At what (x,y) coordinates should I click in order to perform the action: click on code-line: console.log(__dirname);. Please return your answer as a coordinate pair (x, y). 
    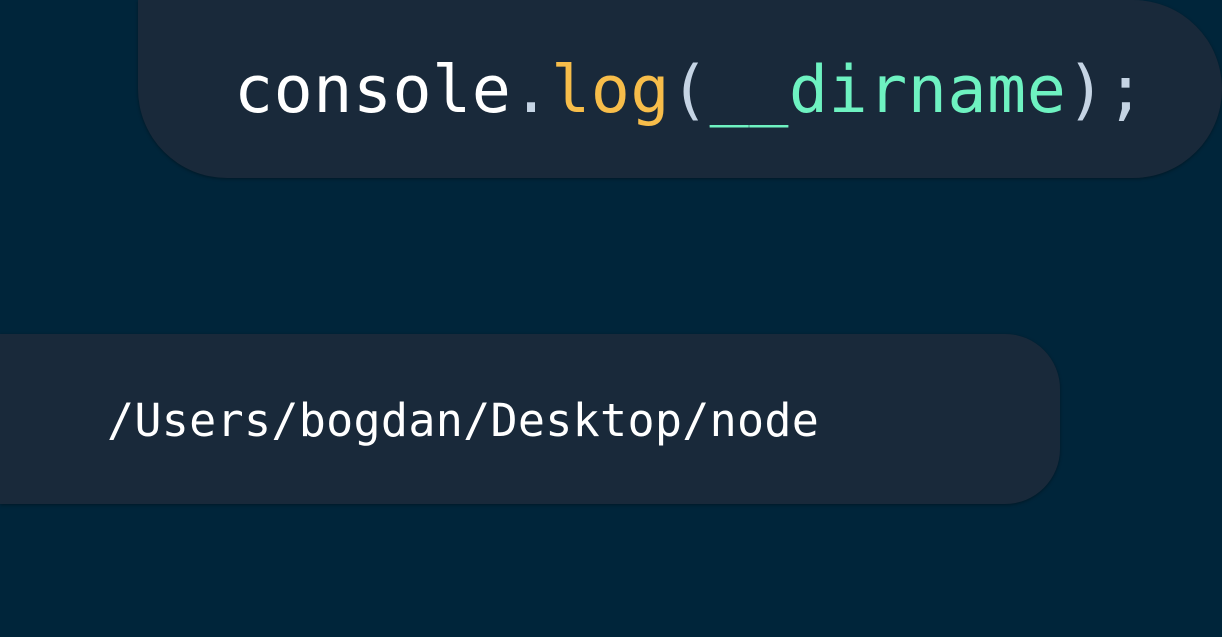
    Looking at the image, I should click on (690, 90).